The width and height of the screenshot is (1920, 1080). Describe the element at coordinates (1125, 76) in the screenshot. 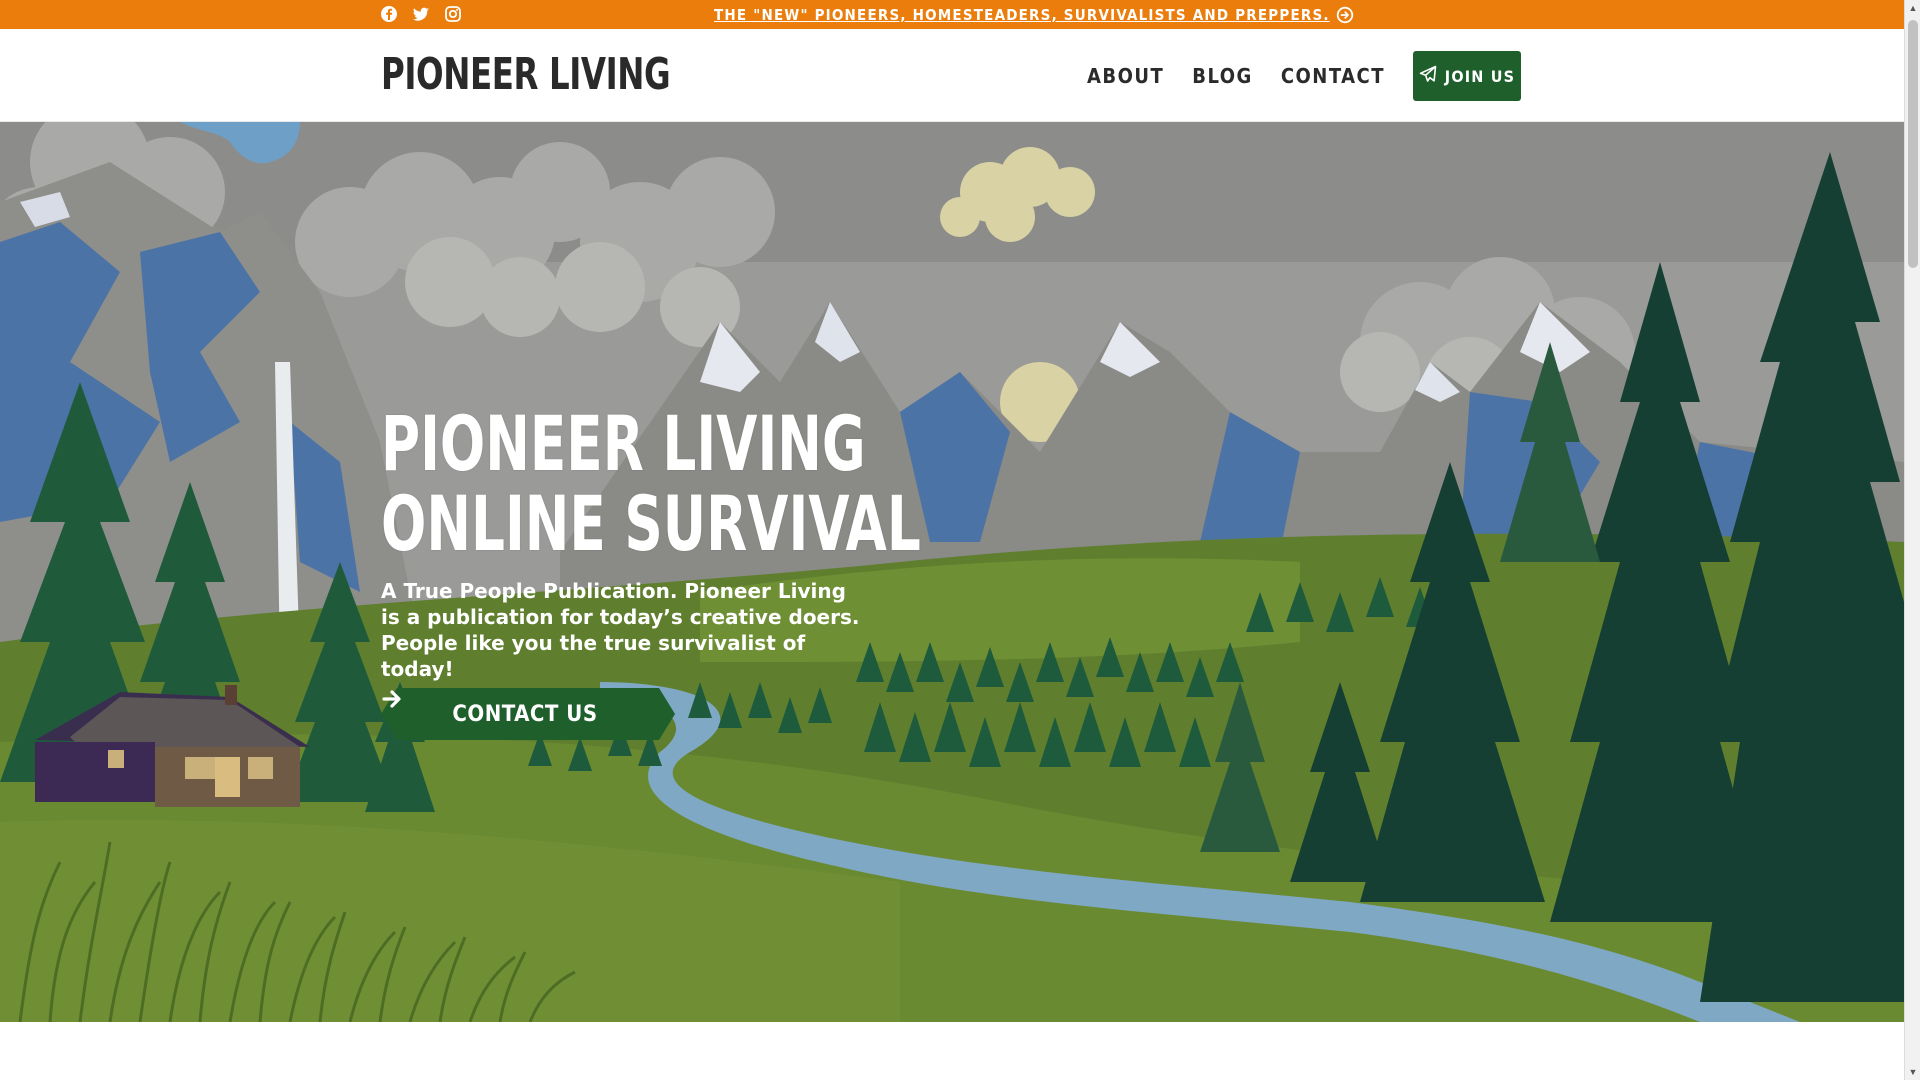

I see `nav-about: ABOUT` at that location.